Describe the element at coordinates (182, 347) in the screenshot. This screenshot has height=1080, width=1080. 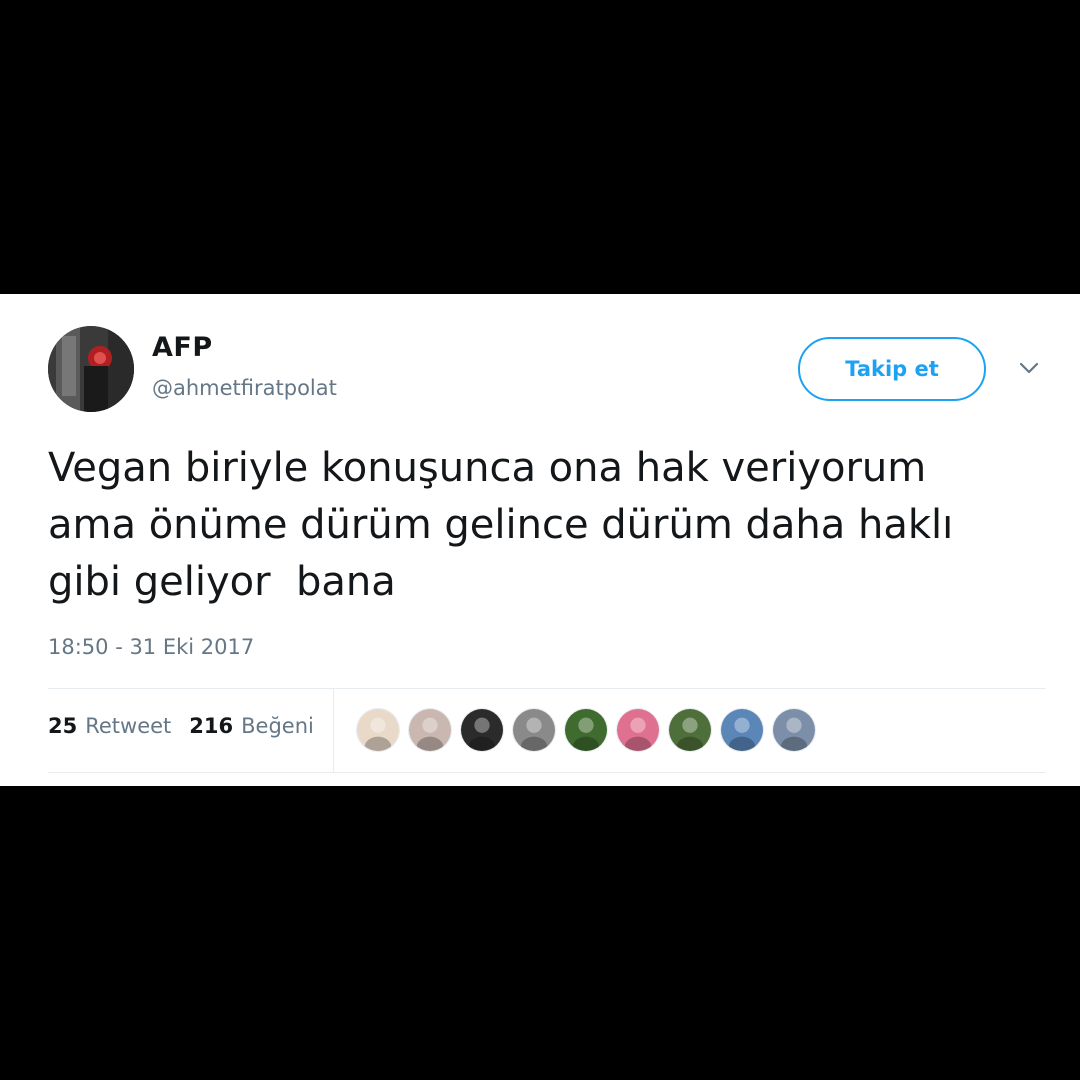
I see `author-display-name: AFP` at that location.